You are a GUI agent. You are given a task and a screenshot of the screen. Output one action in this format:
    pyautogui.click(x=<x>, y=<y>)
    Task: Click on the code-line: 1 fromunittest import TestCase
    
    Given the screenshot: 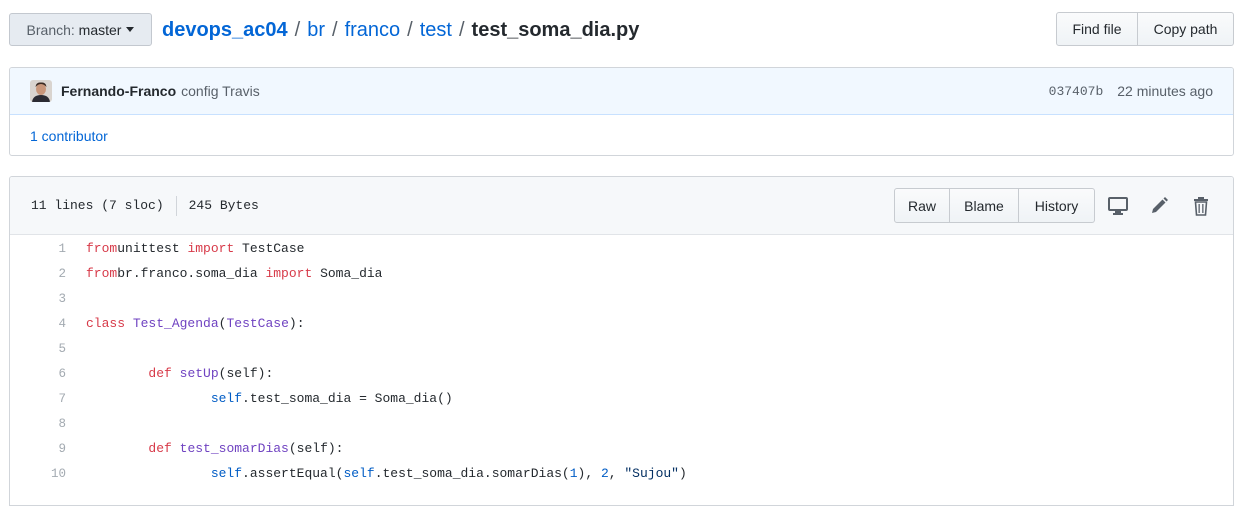 What is the action you would take?
    pyautogui.click(x=621, y=248)
    